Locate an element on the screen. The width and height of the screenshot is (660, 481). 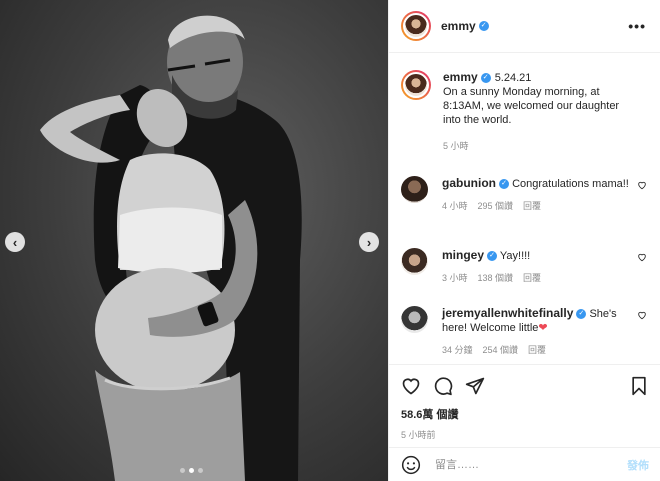
likes-count: 58.6萬 個讚 is located at coordinates (525, 414).